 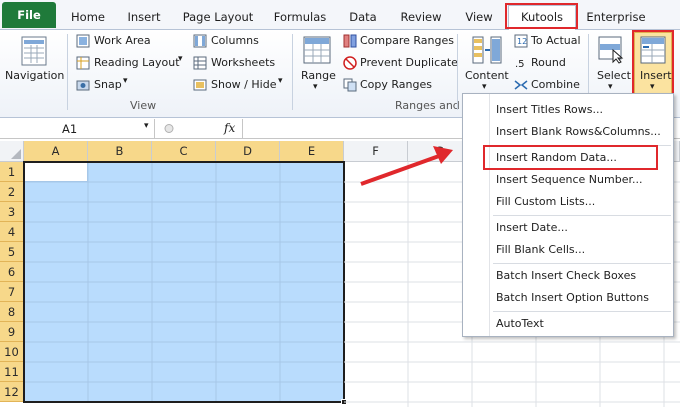 I want to click on copy-ranges-icon, so click(x=350, y=86).